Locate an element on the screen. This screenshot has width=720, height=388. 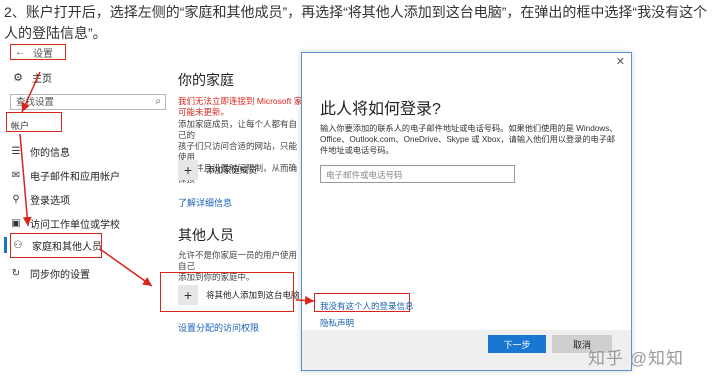
family-heading: 你的家庭 is located at coordinates (206, 80).